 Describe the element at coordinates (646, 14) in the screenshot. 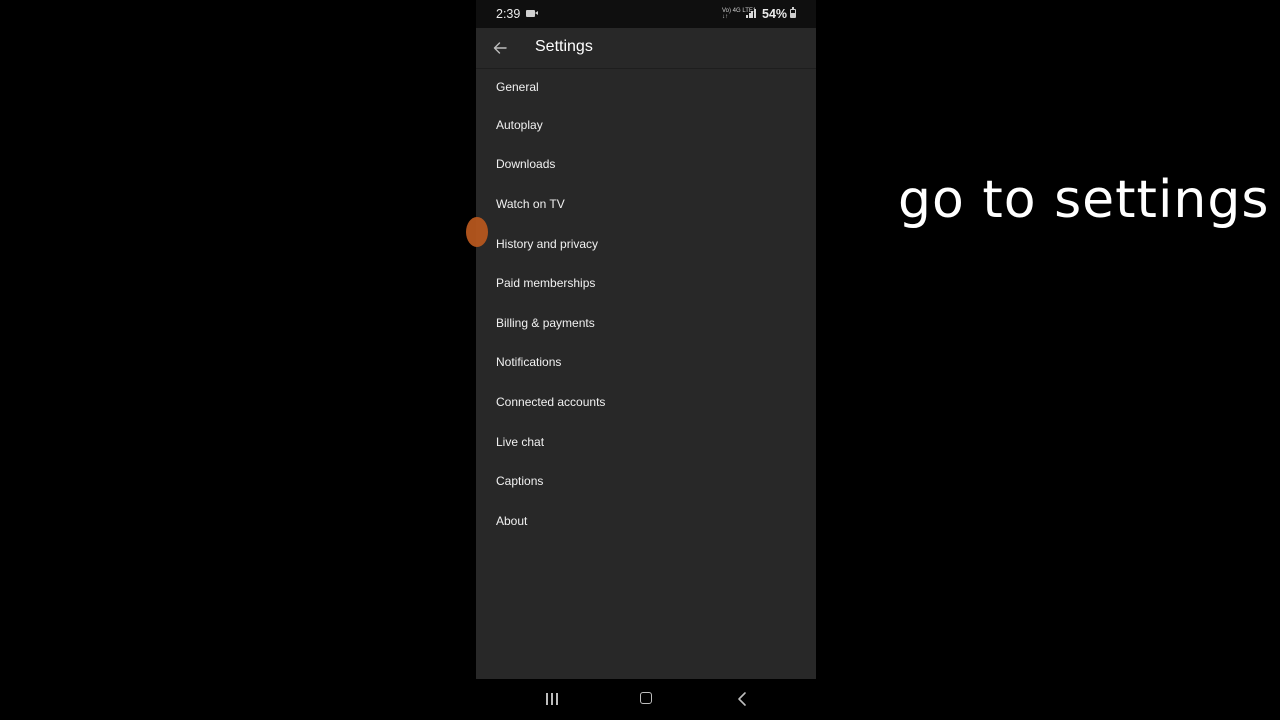

I see `status-bar: 2:39 Vo) 4G LTE1 ↓↑ 54%` at that location.